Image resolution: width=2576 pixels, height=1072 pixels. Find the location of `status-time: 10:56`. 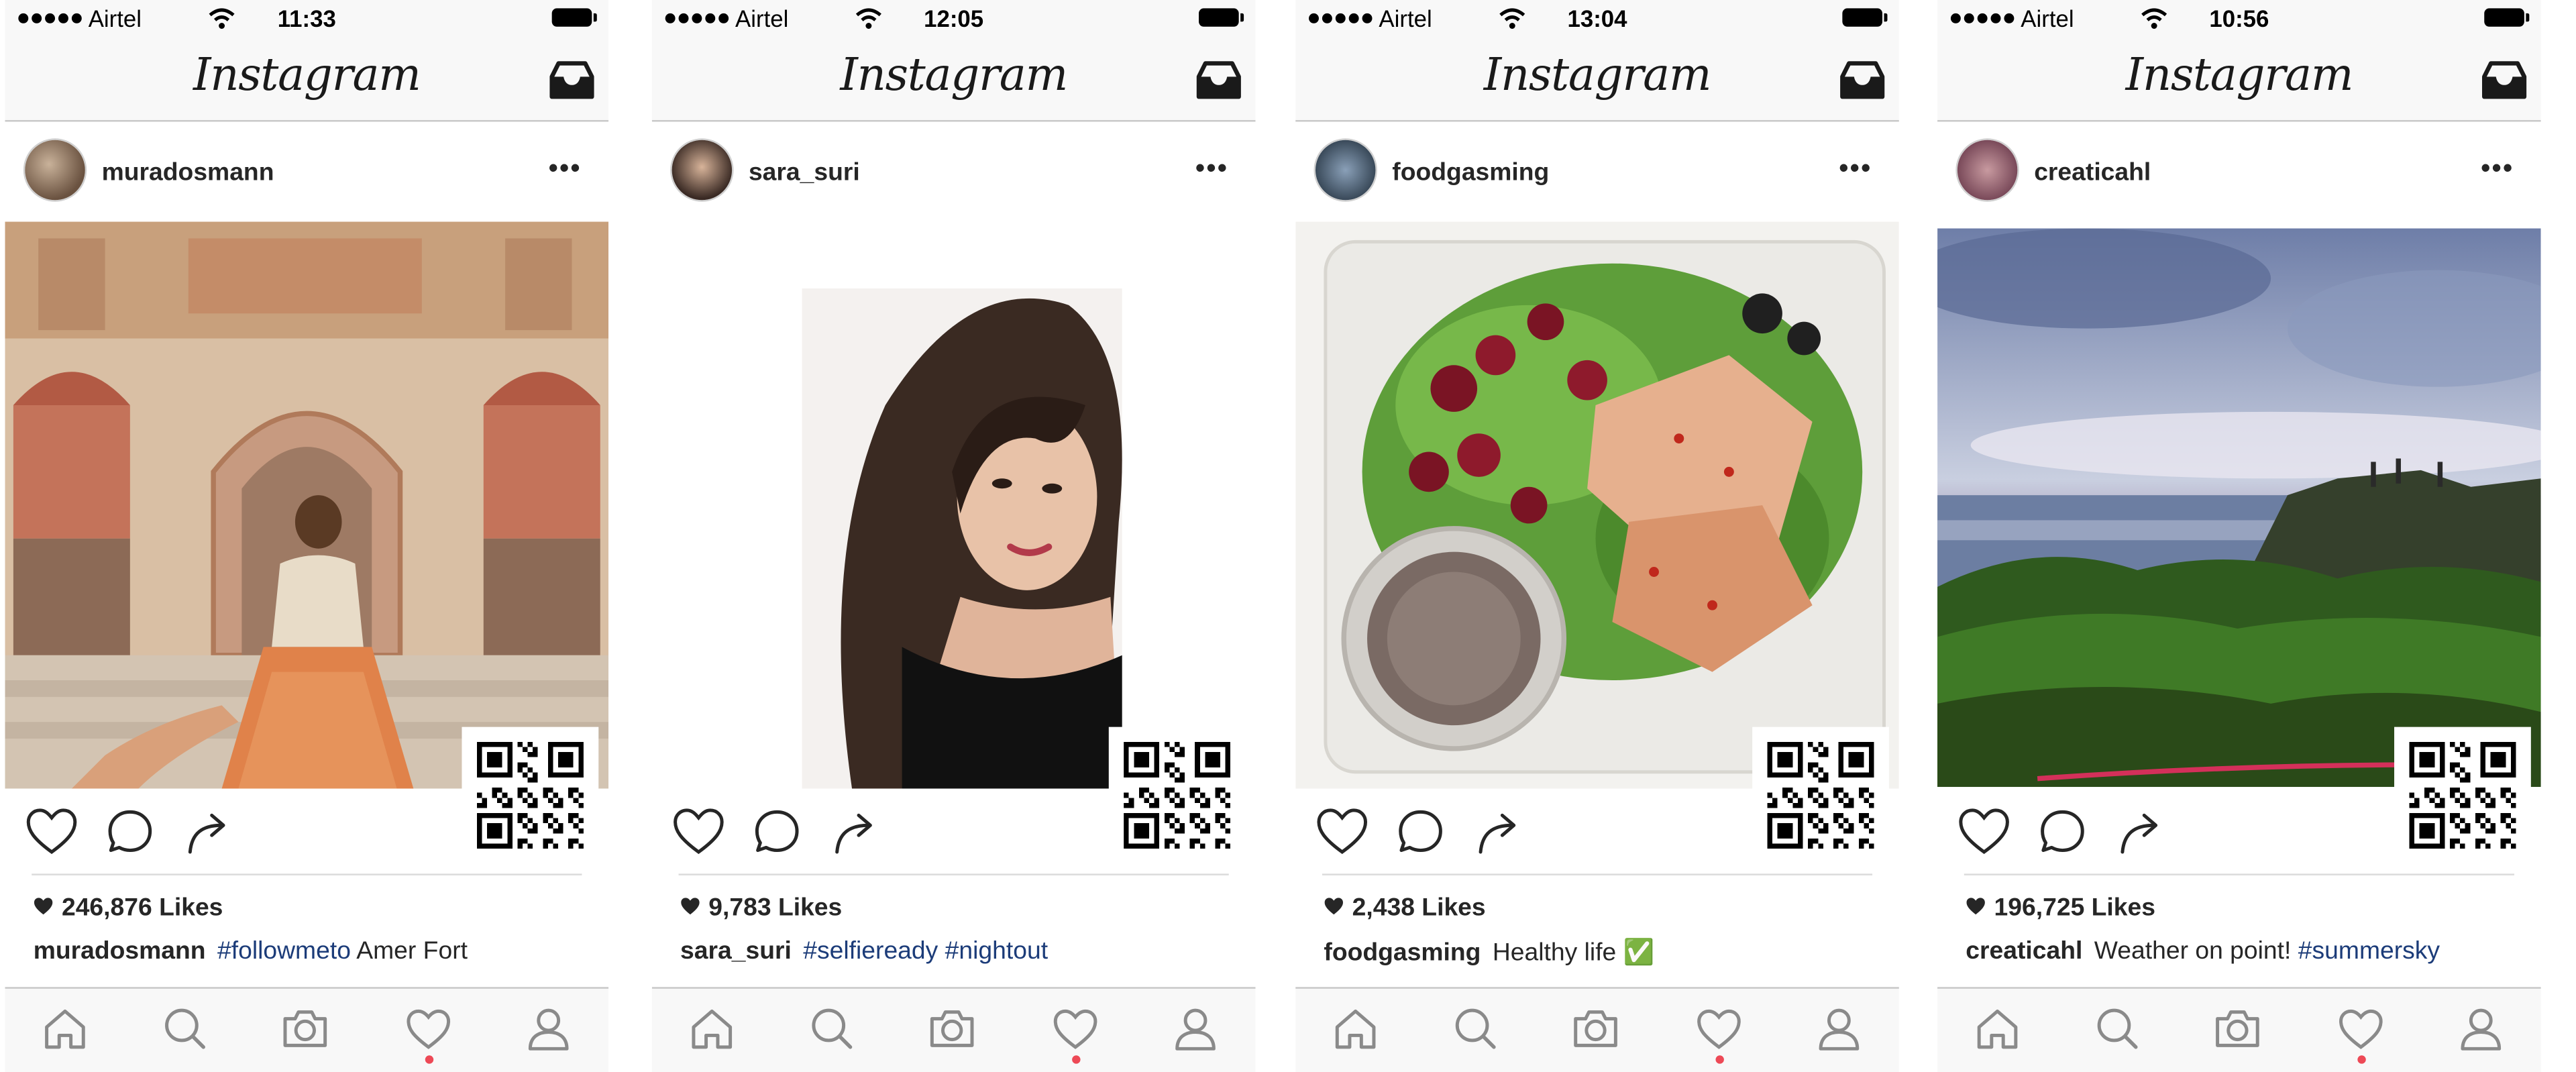

status-time: 10:56 is located at coordinates (2239, 18).